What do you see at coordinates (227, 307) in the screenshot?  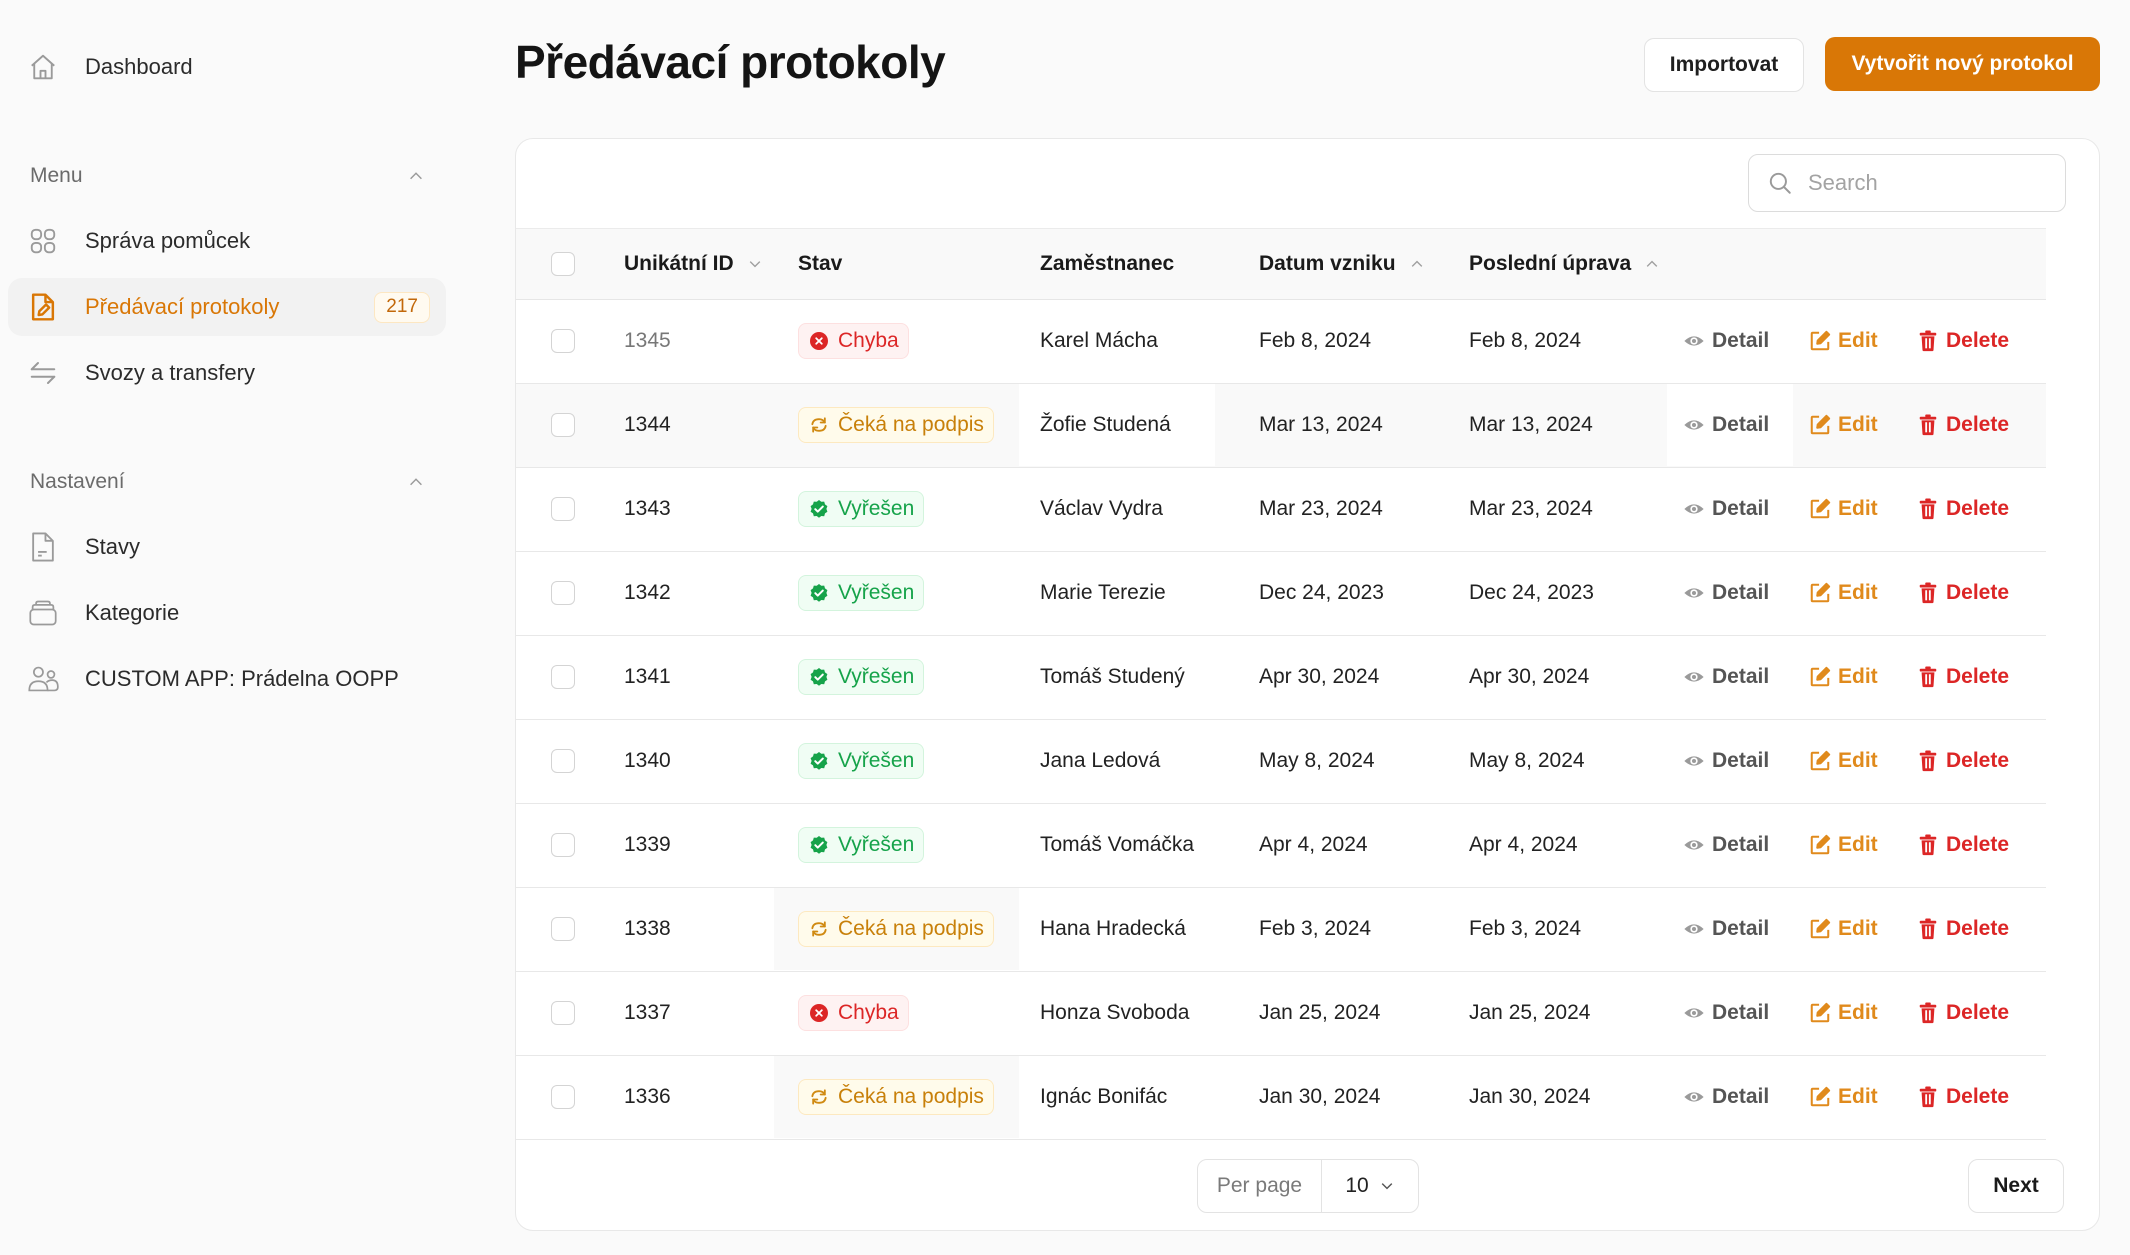 I see `sidebar-item-predavaci-protokoly: Předávací protokoly 217` at bounding box center [227, 307].